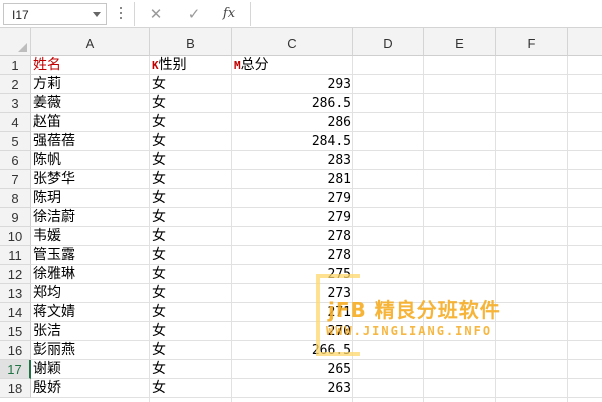 This screenshot has height=402, width=602. Describe the element at coordinates (237, 65) in the screenshot. I see `marker-m: M` at that location.